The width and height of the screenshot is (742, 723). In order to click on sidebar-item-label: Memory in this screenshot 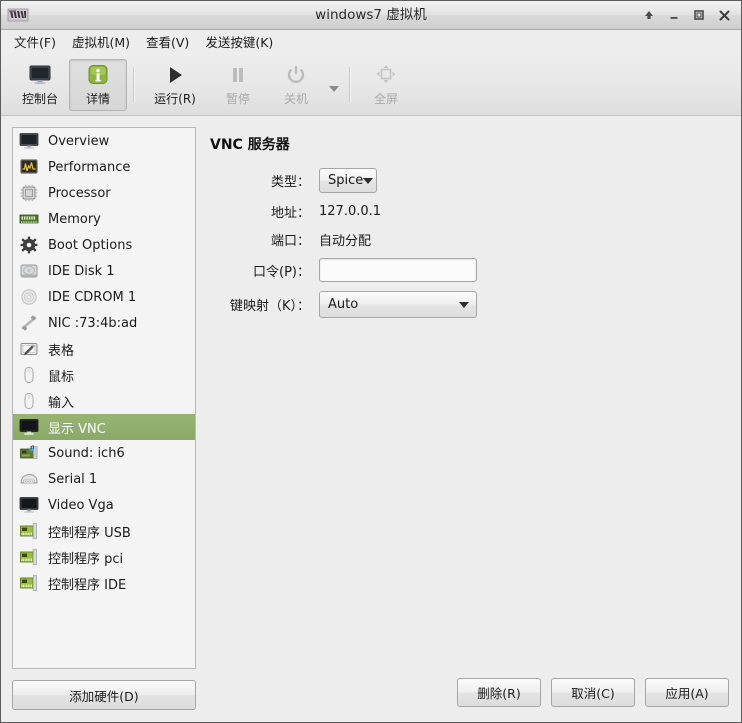, I will do `click(74, 219)`.